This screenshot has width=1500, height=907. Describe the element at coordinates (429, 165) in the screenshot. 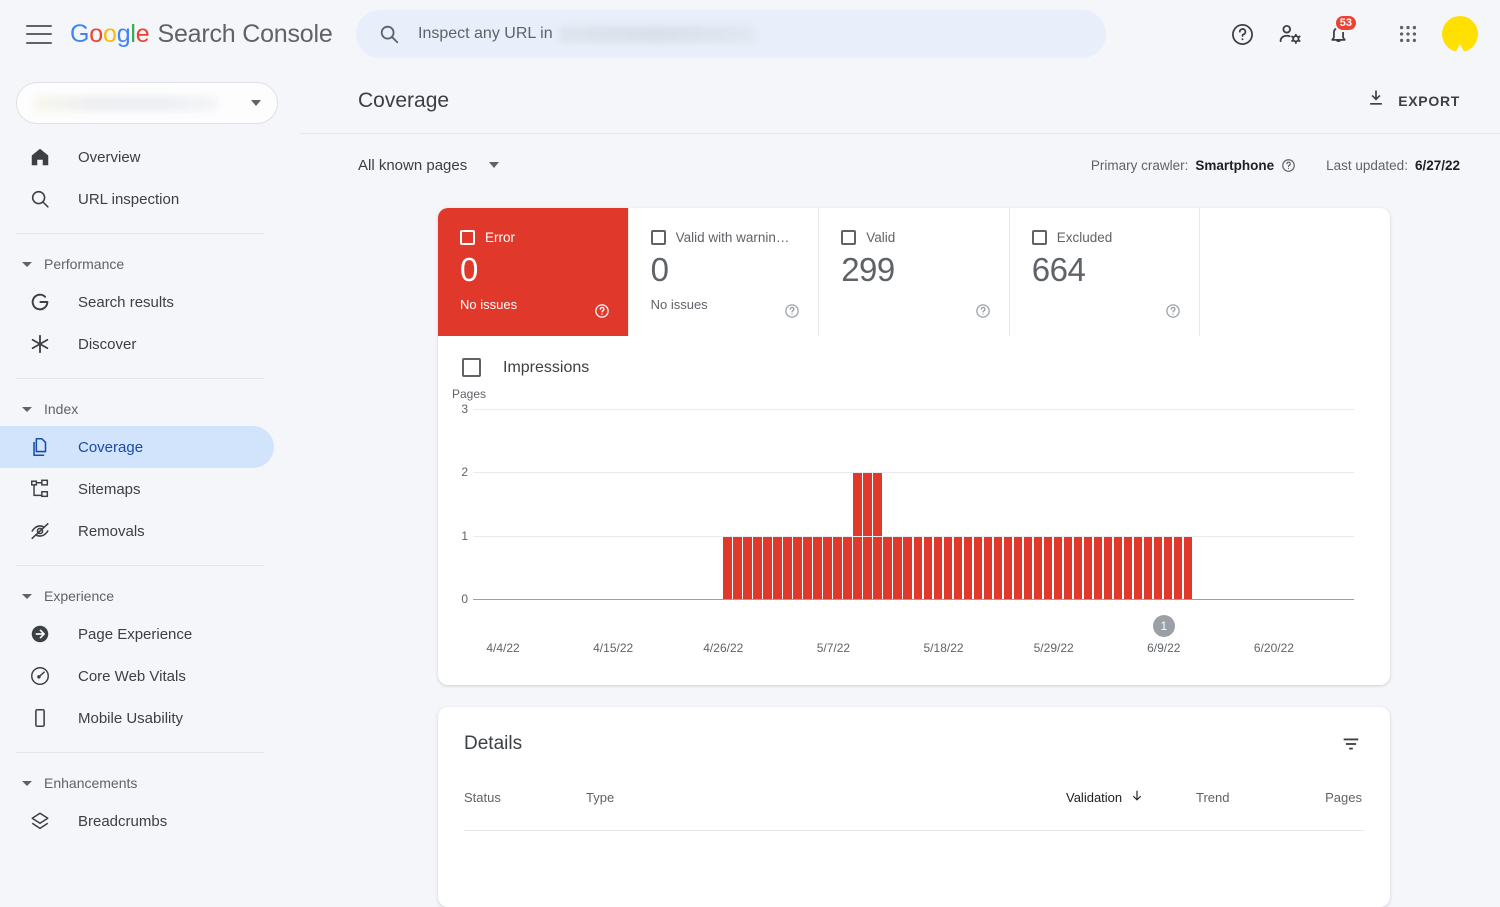

I see `page-filter-dropdown: All known pages` at that location.